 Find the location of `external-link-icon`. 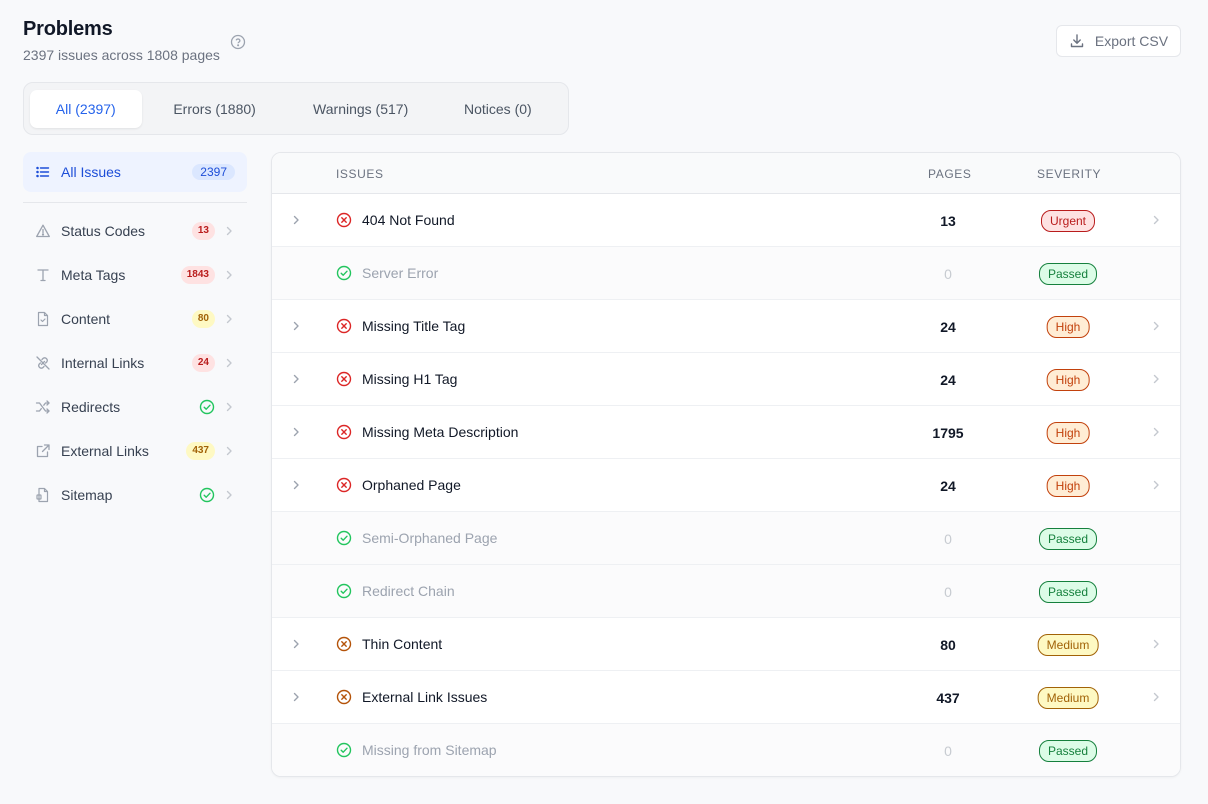

external-link-icon is located at coordinates (43, 451).